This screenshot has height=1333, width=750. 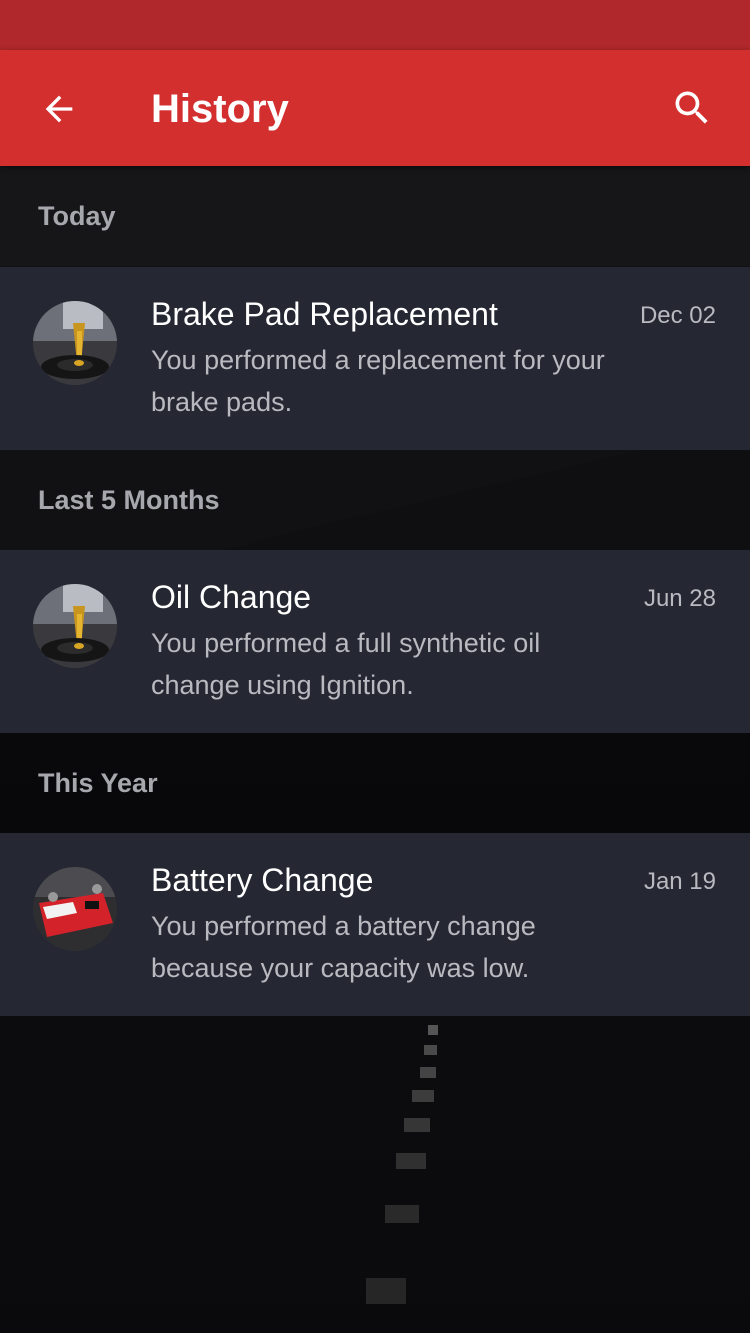 What do you see at coordinates (375, 108) in the screenshot?
I see `app-bar: History` at bounding box center [375, 108].